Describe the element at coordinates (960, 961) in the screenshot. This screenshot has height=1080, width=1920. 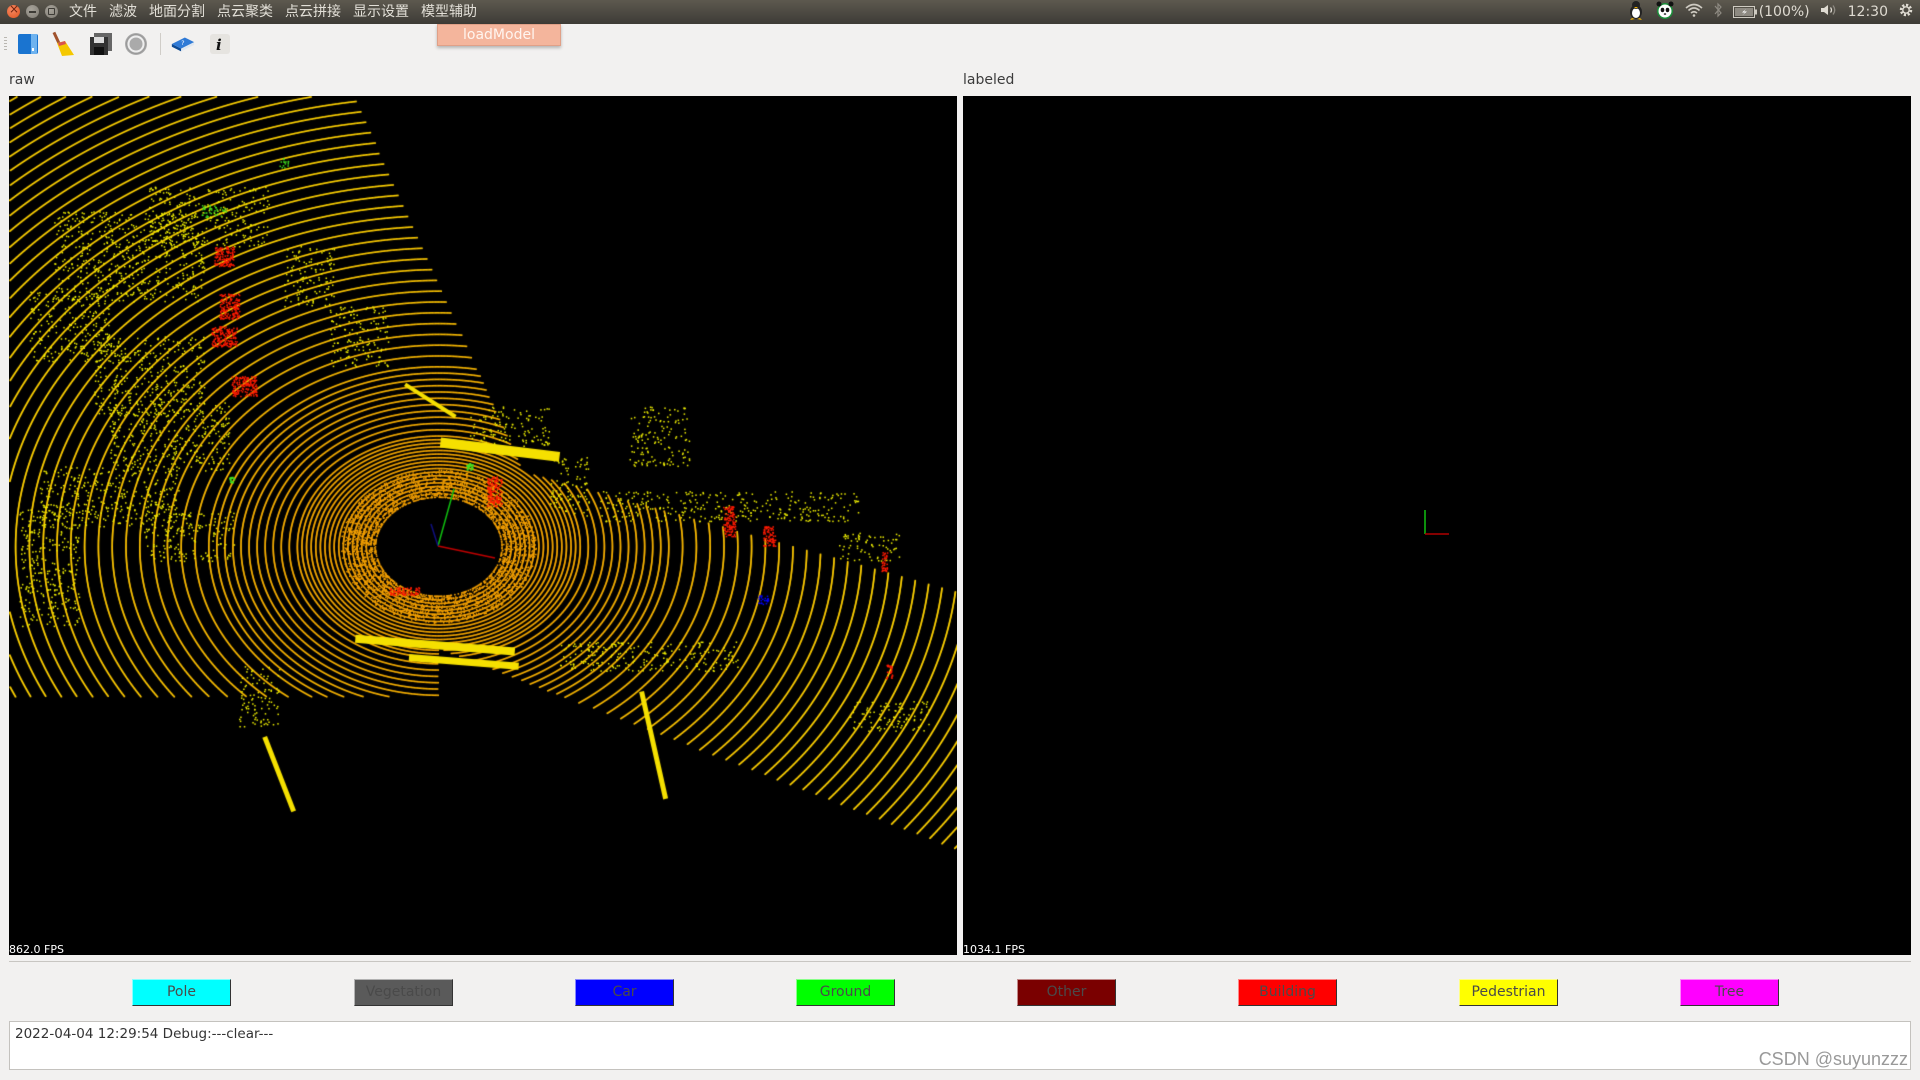
I see `divider` at that location.